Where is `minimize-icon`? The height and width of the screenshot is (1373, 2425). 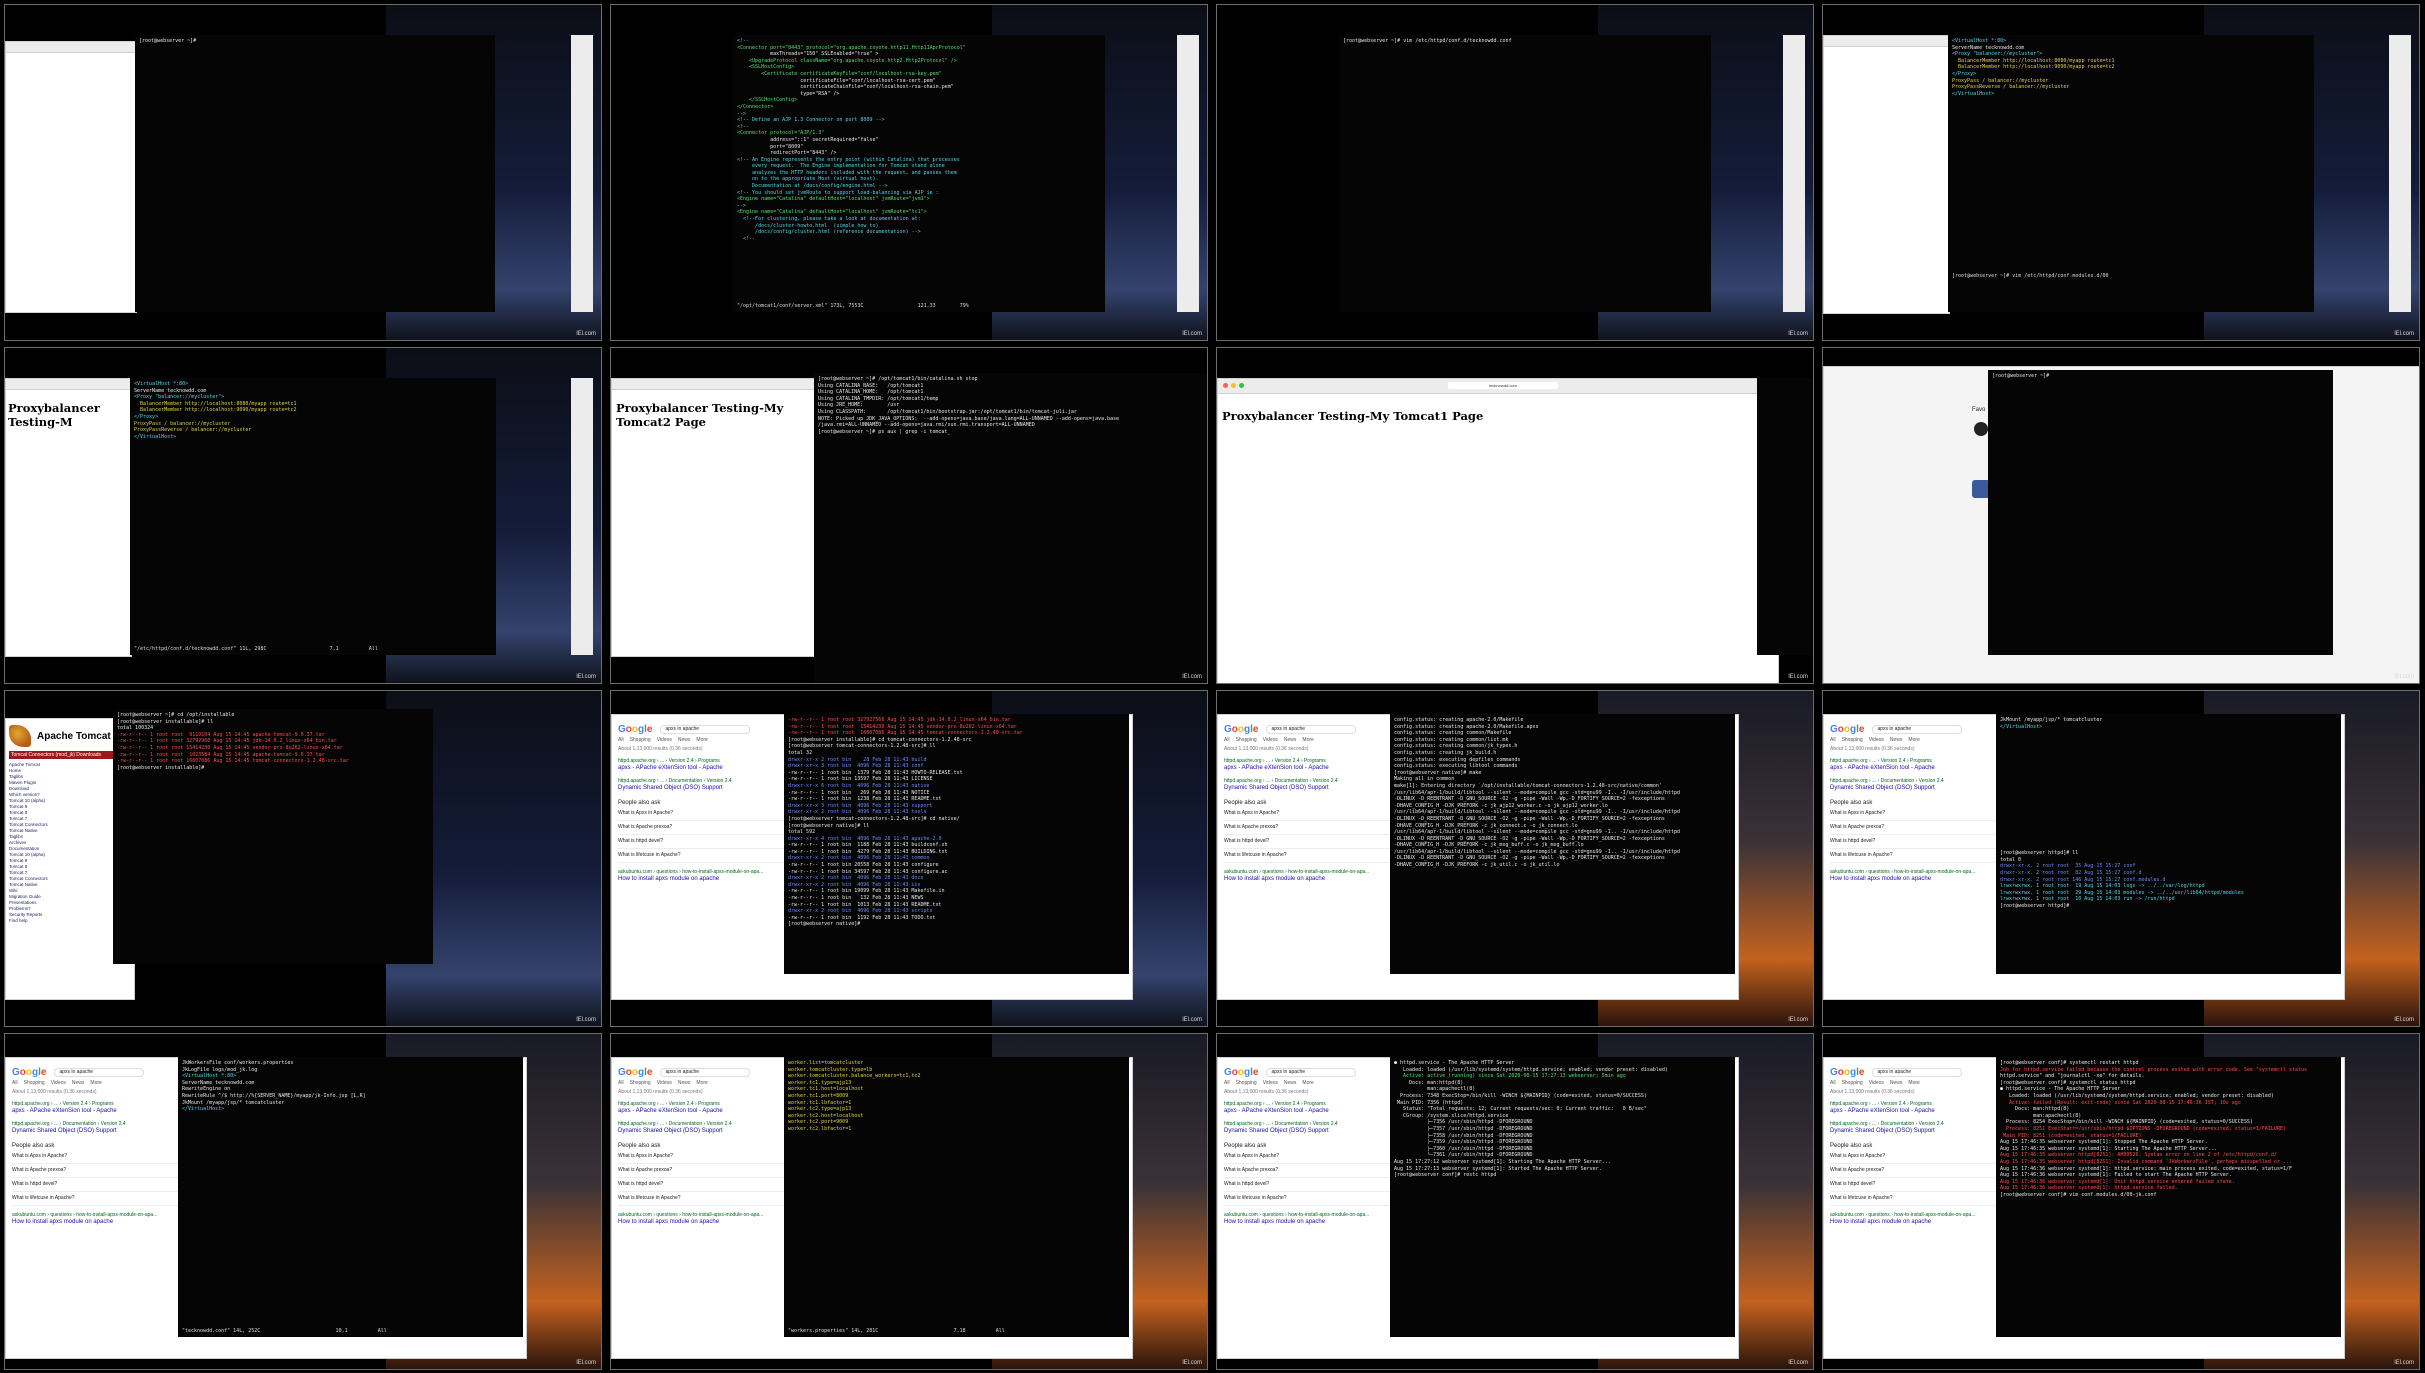 minimize-icon is located at coordinates (1233, 385).